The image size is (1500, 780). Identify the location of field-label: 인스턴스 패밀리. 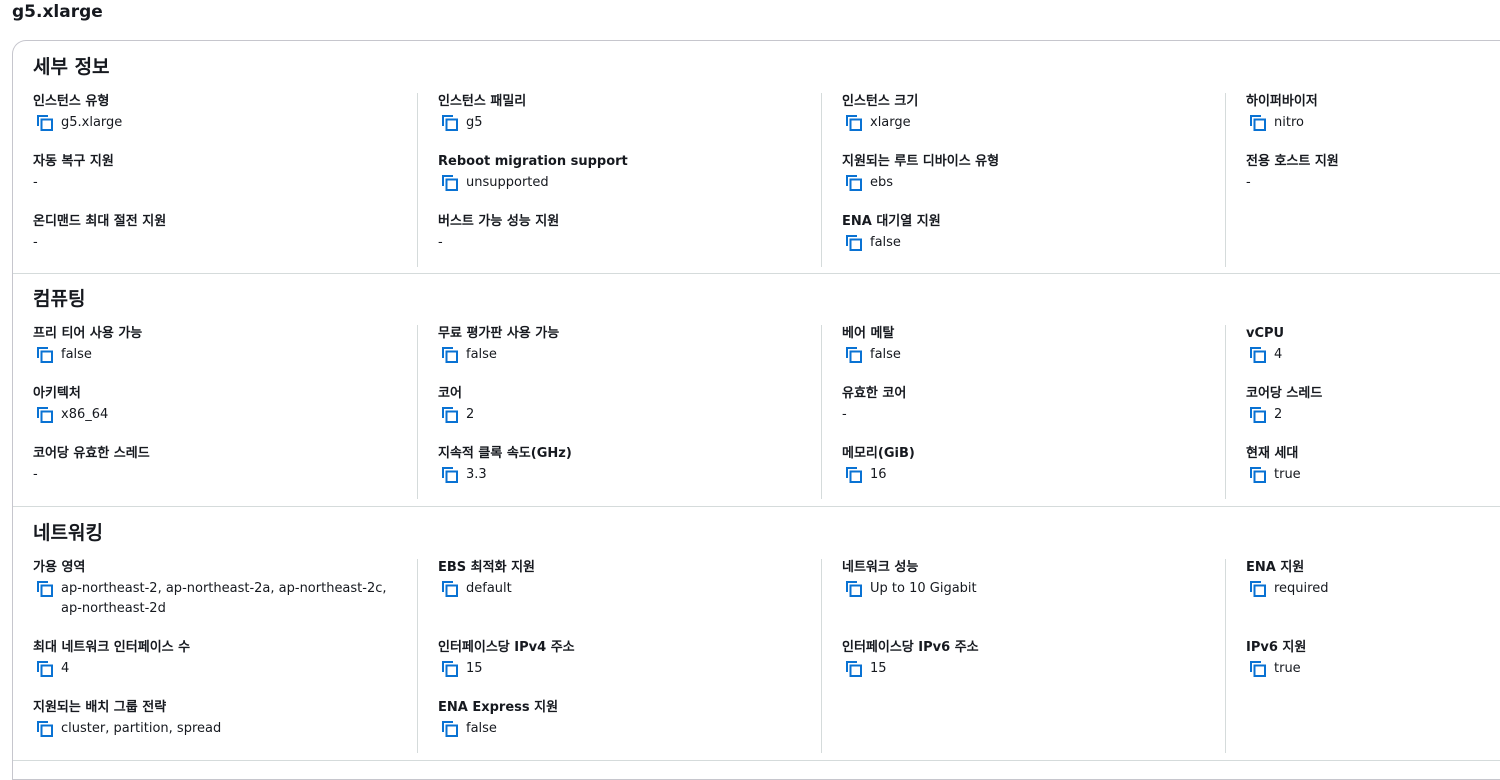
(482, 101).